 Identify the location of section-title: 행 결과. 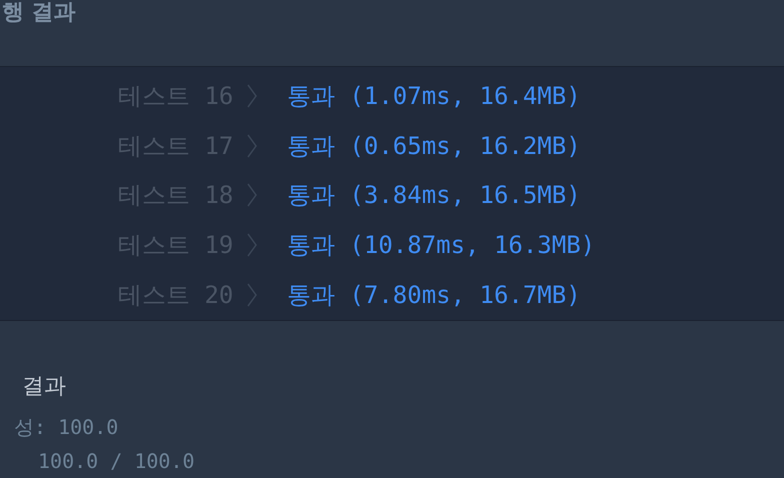
(39, 13).